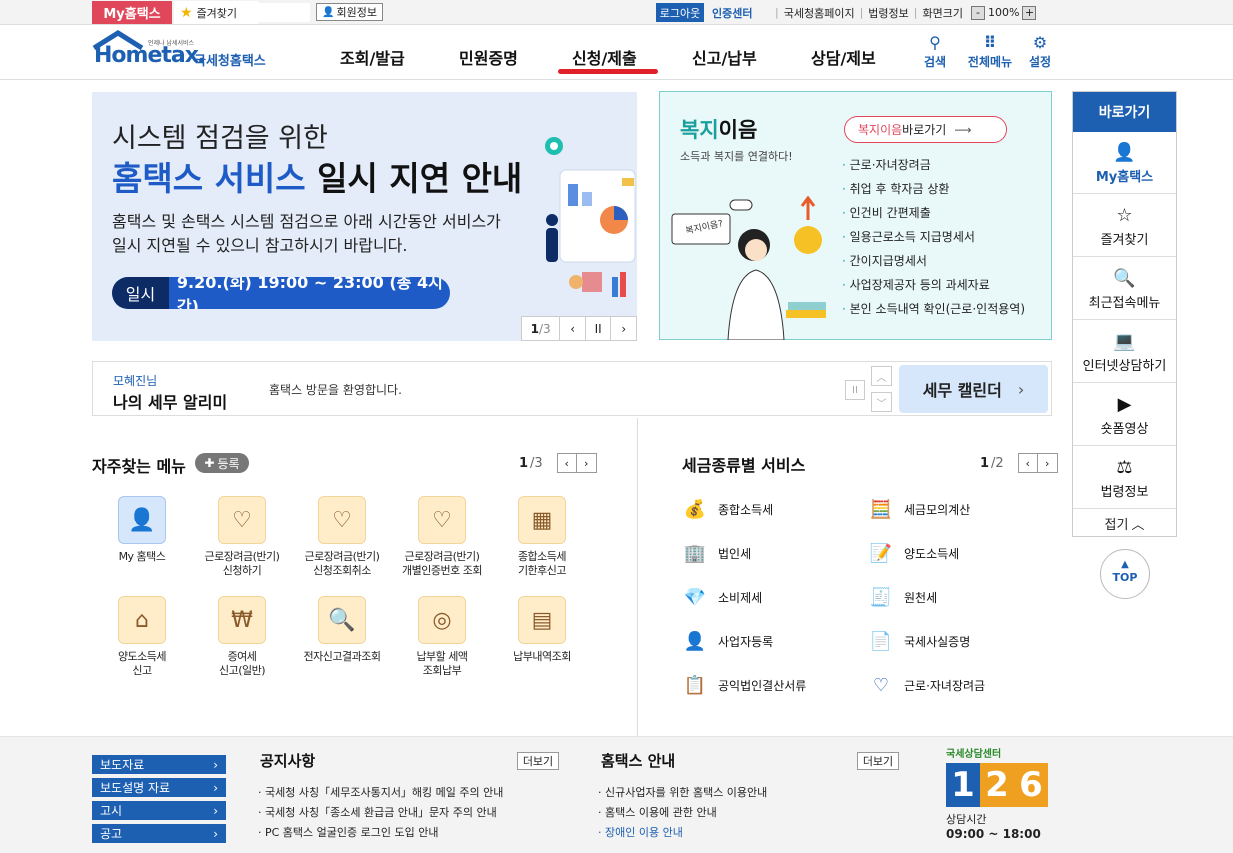 This screenshot has width=1233, height=853. Describe the element at coordinates (159, 764) in the screenshot. I see `footer-link-press: 보도자료 ›` at that location.